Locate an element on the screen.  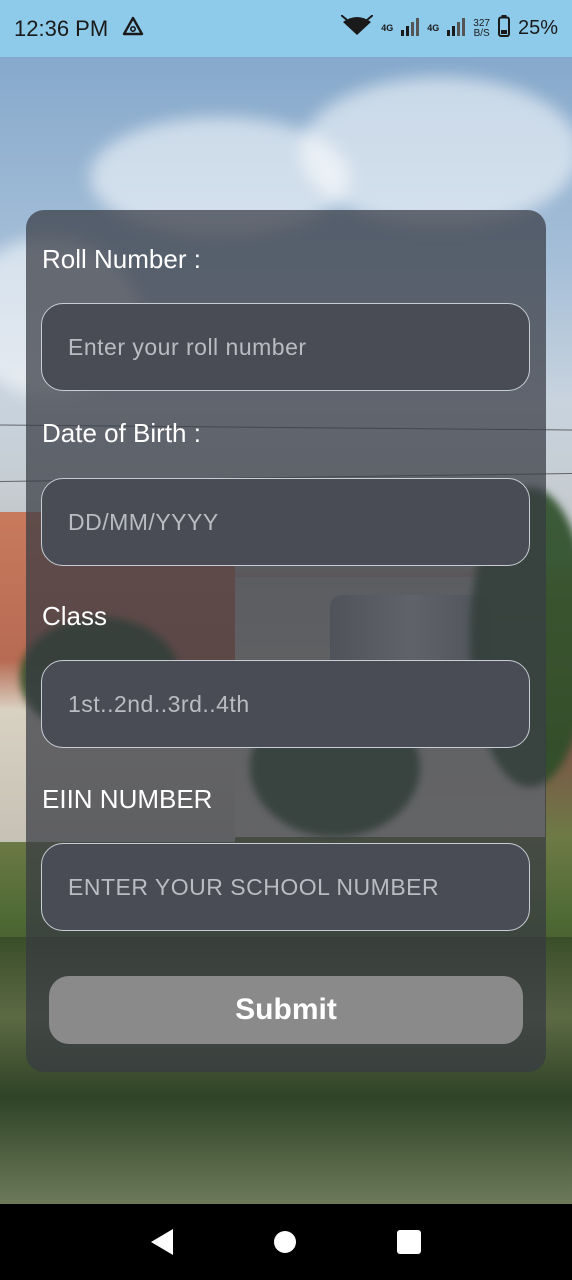
eiin-number-label: EIIN NUMBER is located at coordinates (127, 799).